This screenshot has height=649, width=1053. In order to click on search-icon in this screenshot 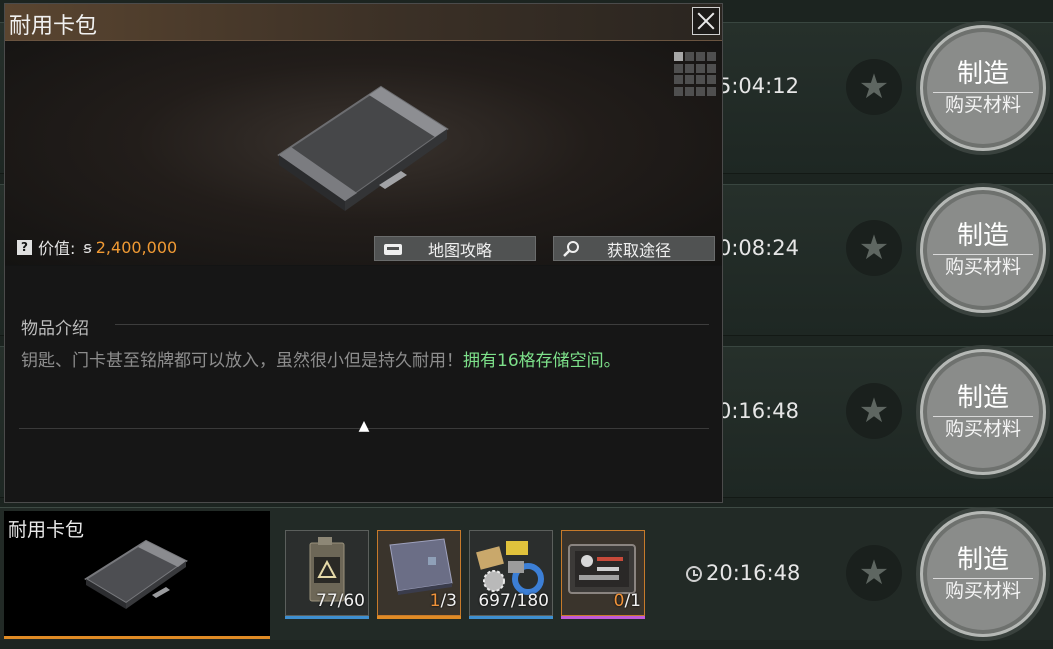, I will do `click(572, 249)`.